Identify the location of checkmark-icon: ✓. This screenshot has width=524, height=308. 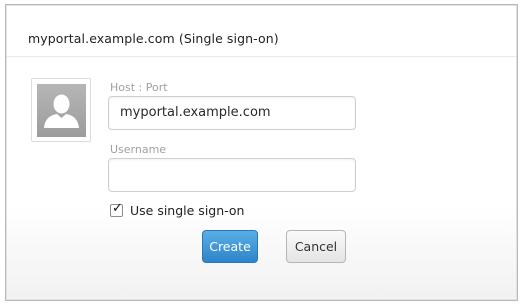
(117, 208).